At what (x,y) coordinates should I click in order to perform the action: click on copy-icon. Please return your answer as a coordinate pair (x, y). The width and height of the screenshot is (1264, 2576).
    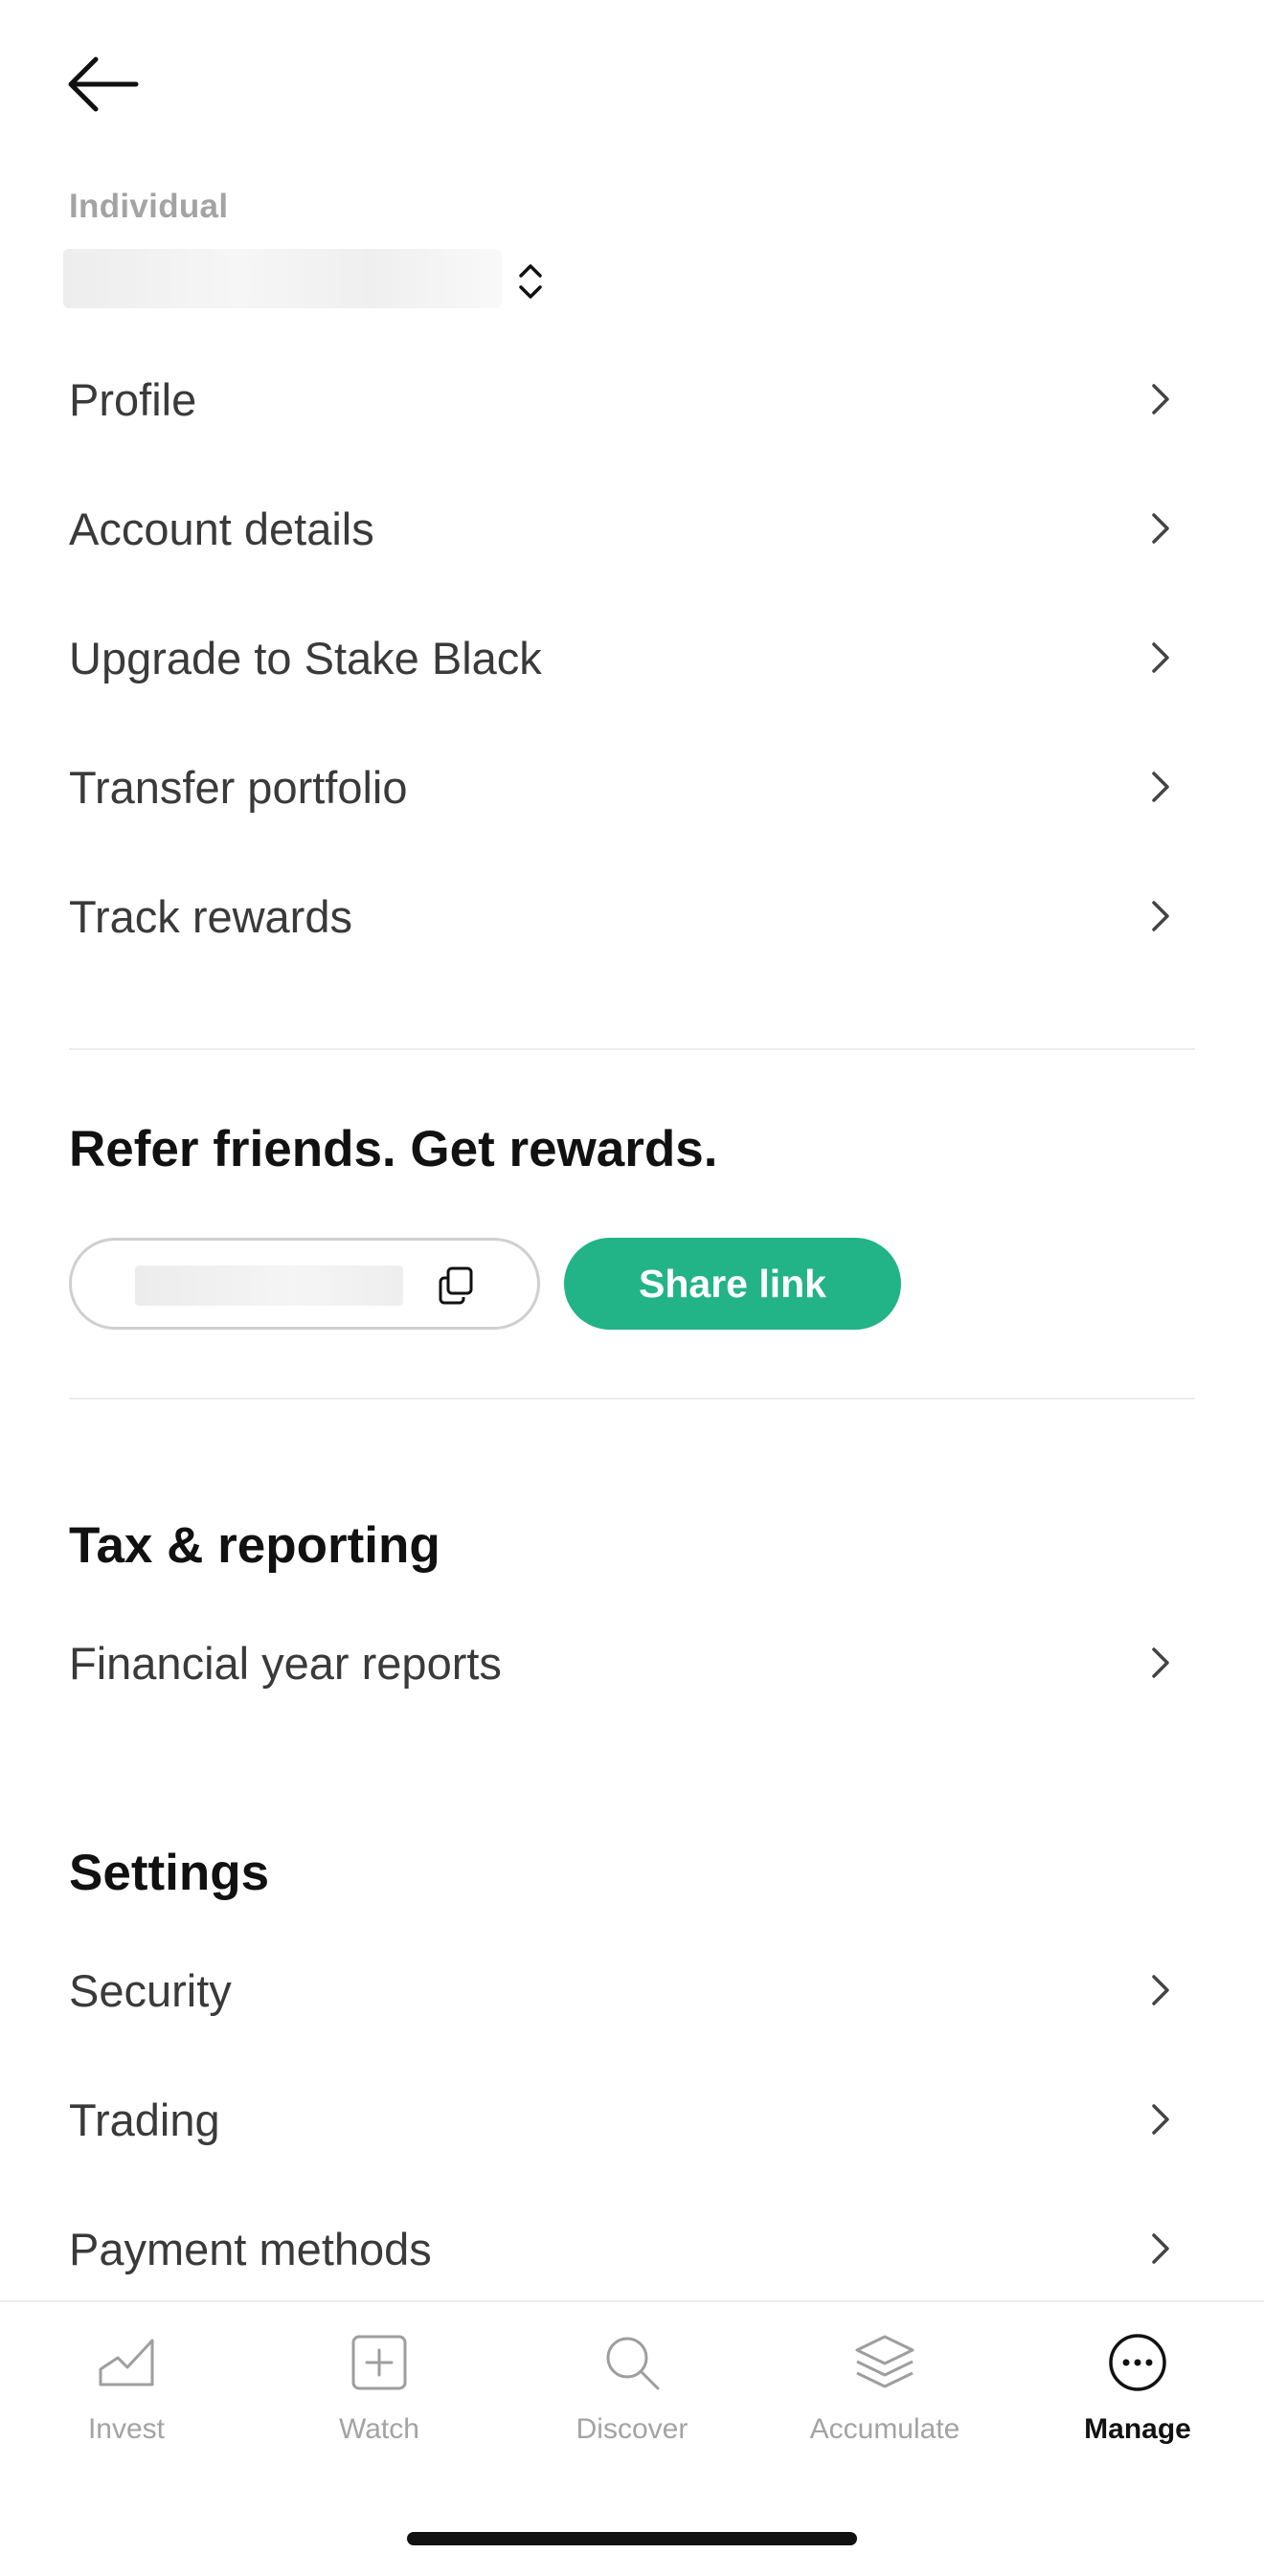
    Looking at the image, I should click on (456, 1286).